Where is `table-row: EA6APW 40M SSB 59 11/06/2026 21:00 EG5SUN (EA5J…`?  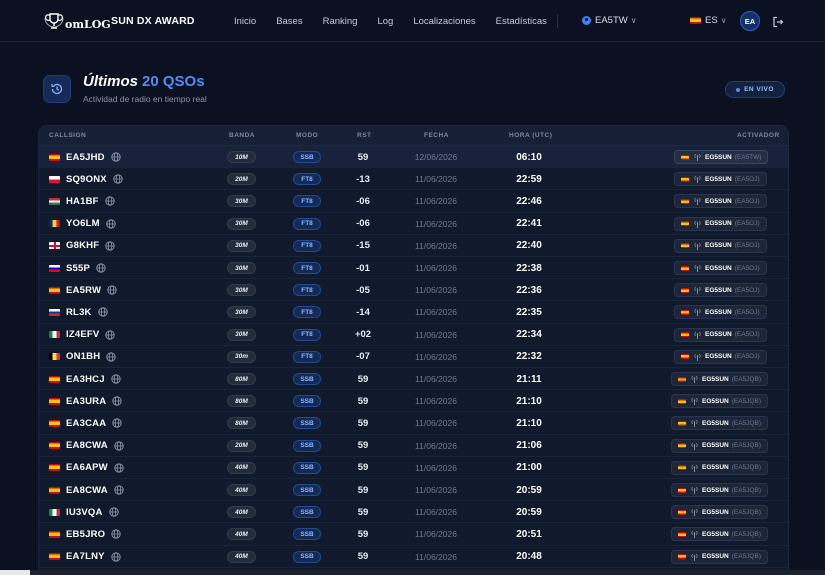 table-row: EA6APW 40M SSB 59 11/06/2026 21:00 EG5SUN (EA5J… is located at coordinates (413, 468).